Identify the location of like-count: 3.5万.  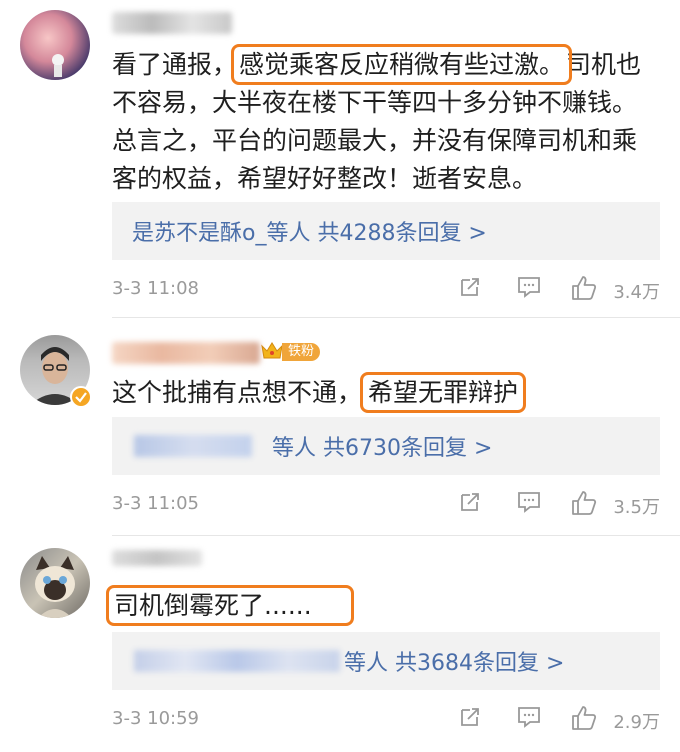
(636, 507).